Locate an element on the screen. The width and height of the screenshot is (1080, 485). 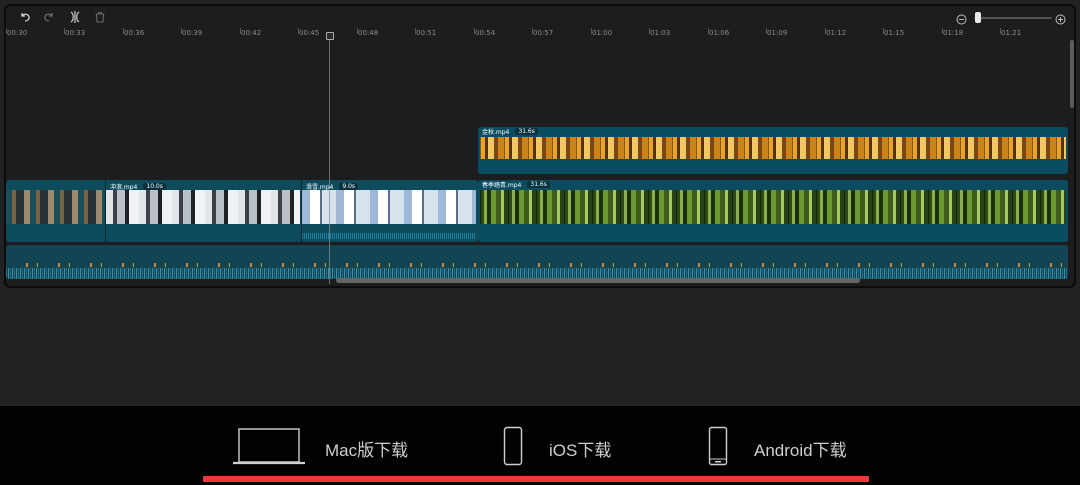
ruler-label: 00:30 is located at coordinates (17, 33).